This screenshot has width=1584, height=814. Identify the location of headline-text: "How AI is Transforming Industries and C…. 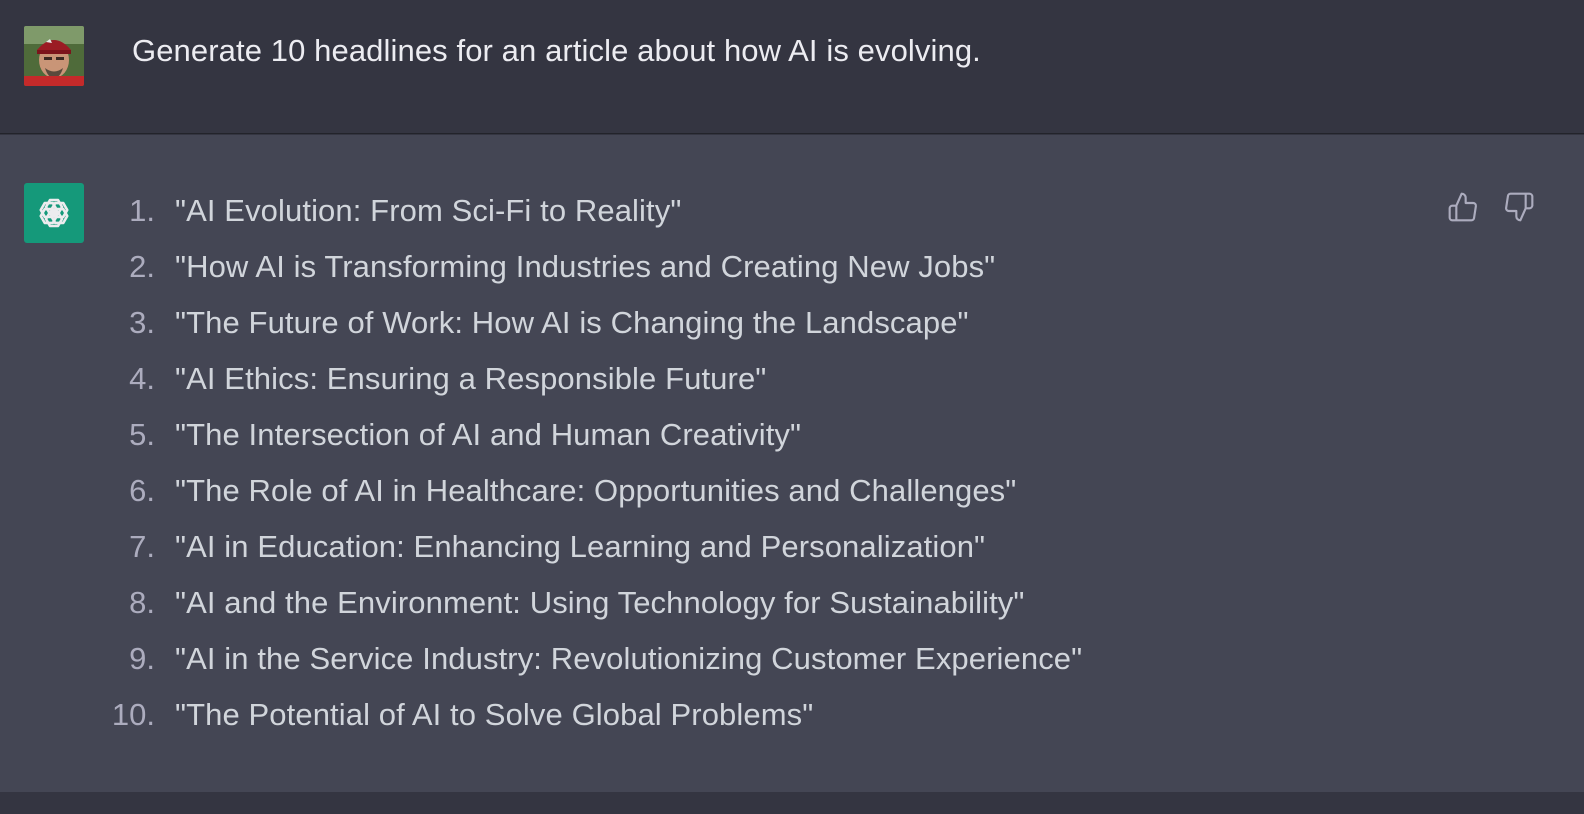
(585, 266).